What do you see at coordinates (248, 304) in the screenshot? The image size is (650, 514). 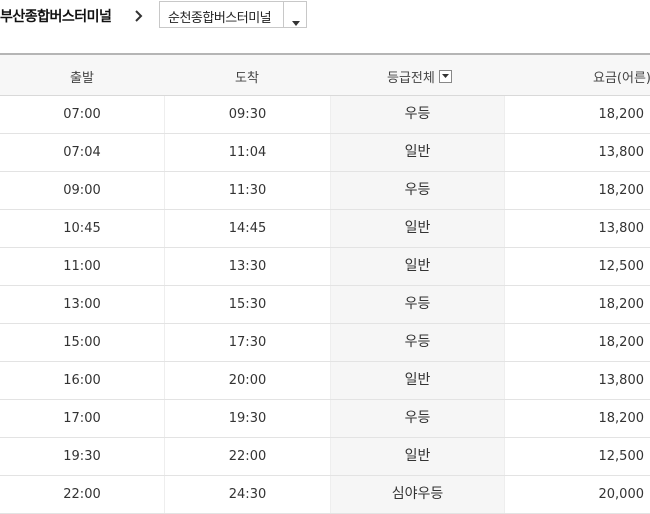 I see `arrival-time: 15:30` at bounding box center [248, 304].